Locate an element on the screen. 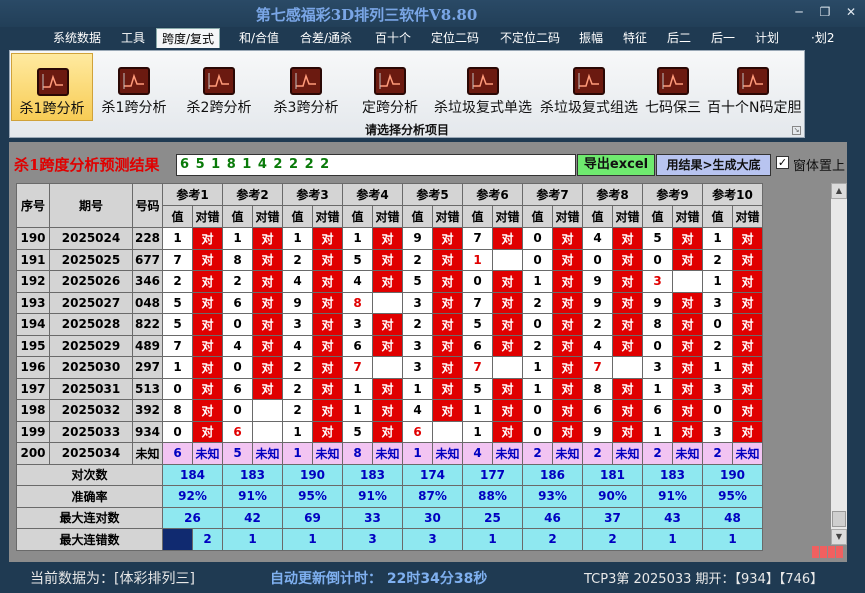  row-seq-cell: 192 is located at coordinates (33, 281).